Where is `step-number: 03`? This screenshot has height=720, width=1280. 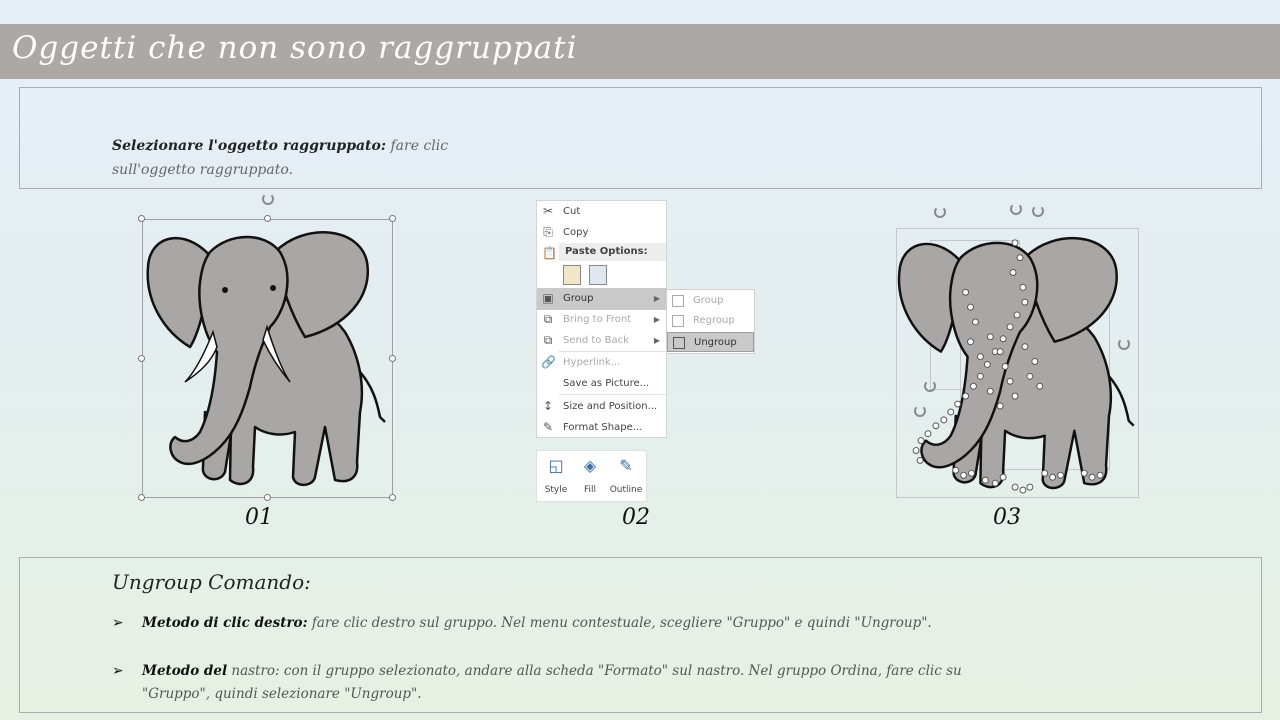 step-number: 03 is located at coordinates (1007, 517).